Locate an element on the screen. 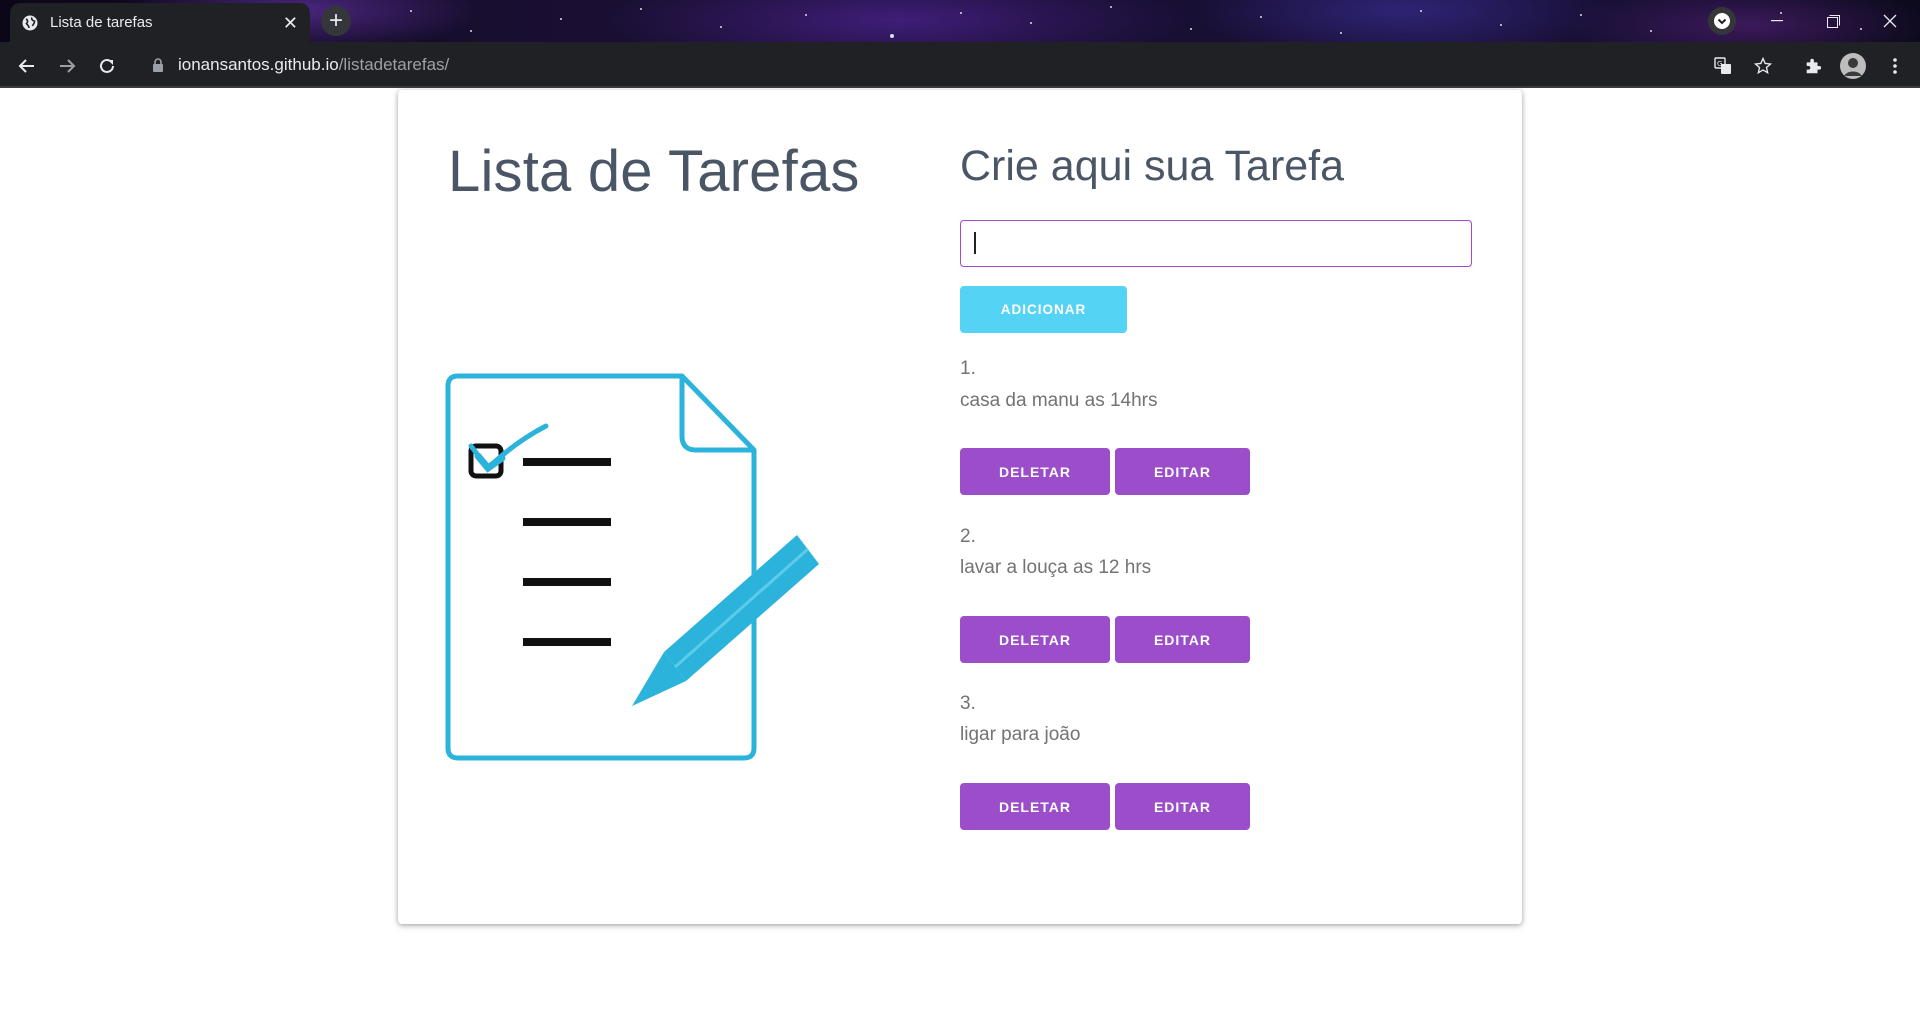 The height and width of the screenshot is (1025, 1920). tab-title: Lista de tarefas is located at coordinates (101, 22).